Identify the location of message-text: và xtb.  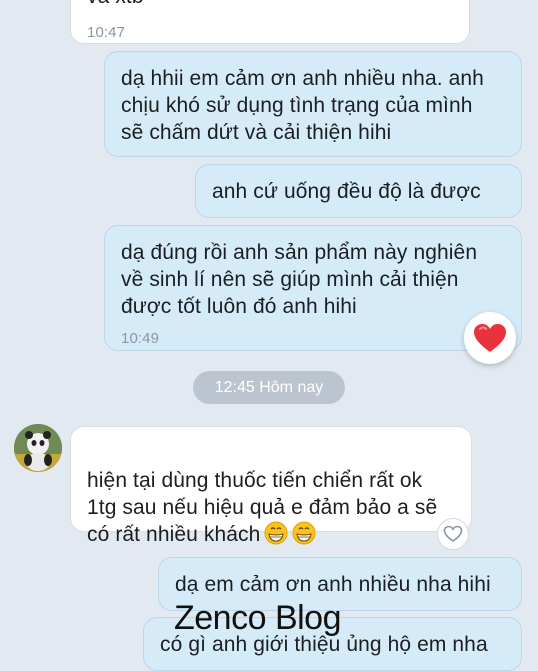
(273, 5).